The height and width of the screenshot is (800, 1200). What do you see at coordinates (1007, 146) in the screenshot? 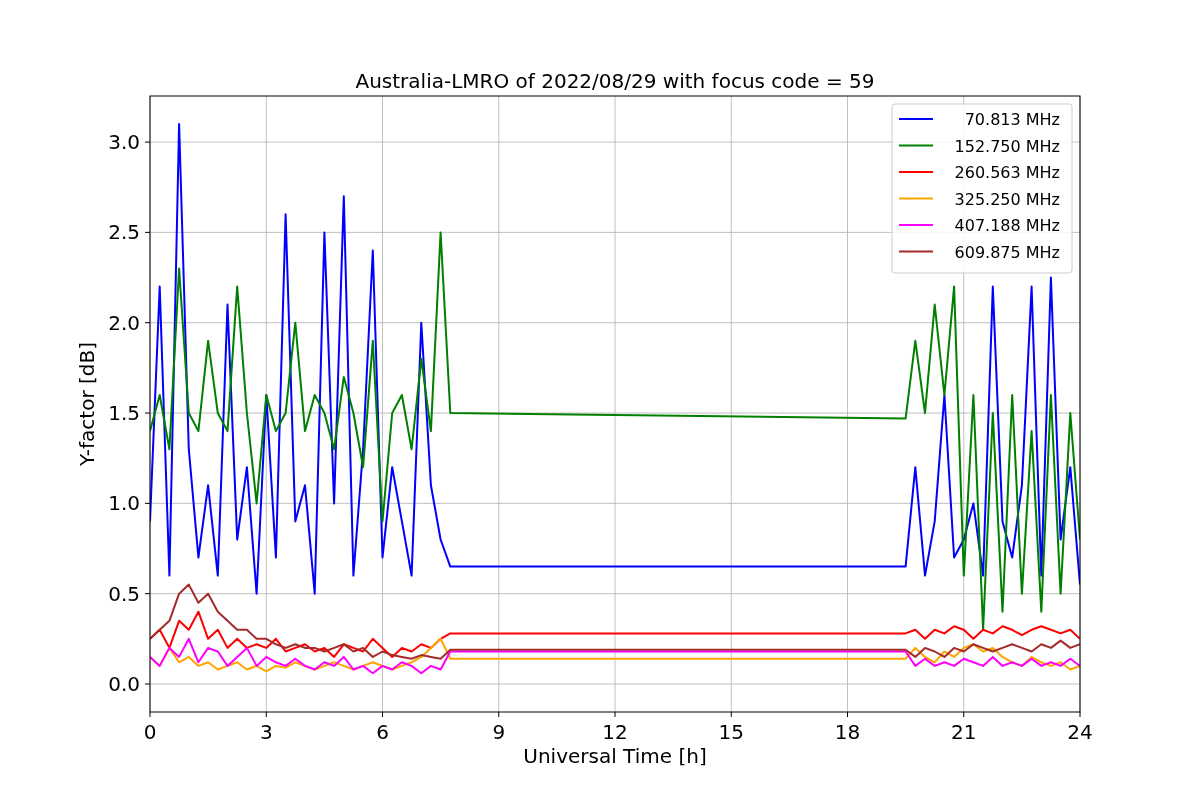
I see `legend-label: 152.750 MHz` at bounding box center [1007, 146].